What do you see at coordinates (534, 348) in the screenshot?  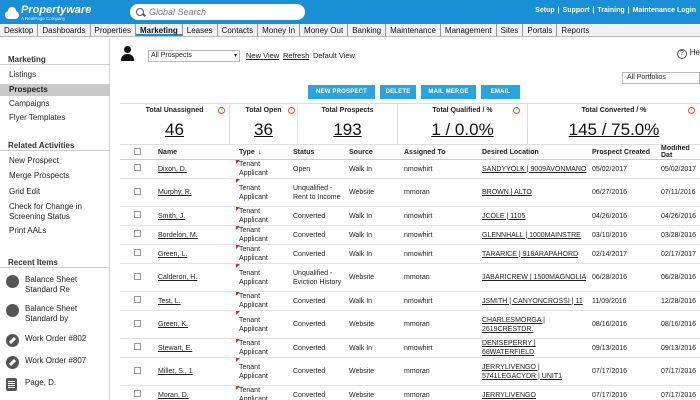 I see `cell-desired-location: DENISEPERRY | 68WATERFIELD` at bounding box center [534, 348].